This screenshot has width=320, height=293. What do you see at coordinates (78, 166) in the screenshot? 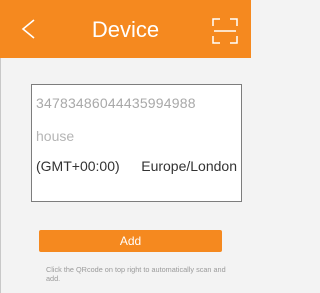
I see `timezone-offset: (GMT+00:00)` at bounding box center [78, 166].